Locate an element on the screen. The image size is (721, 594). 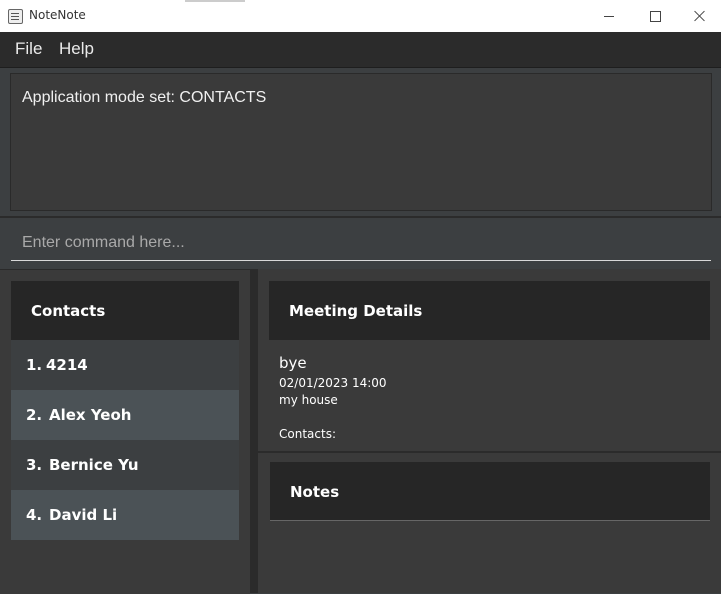
close-icon is located at coordinates (700, 16).